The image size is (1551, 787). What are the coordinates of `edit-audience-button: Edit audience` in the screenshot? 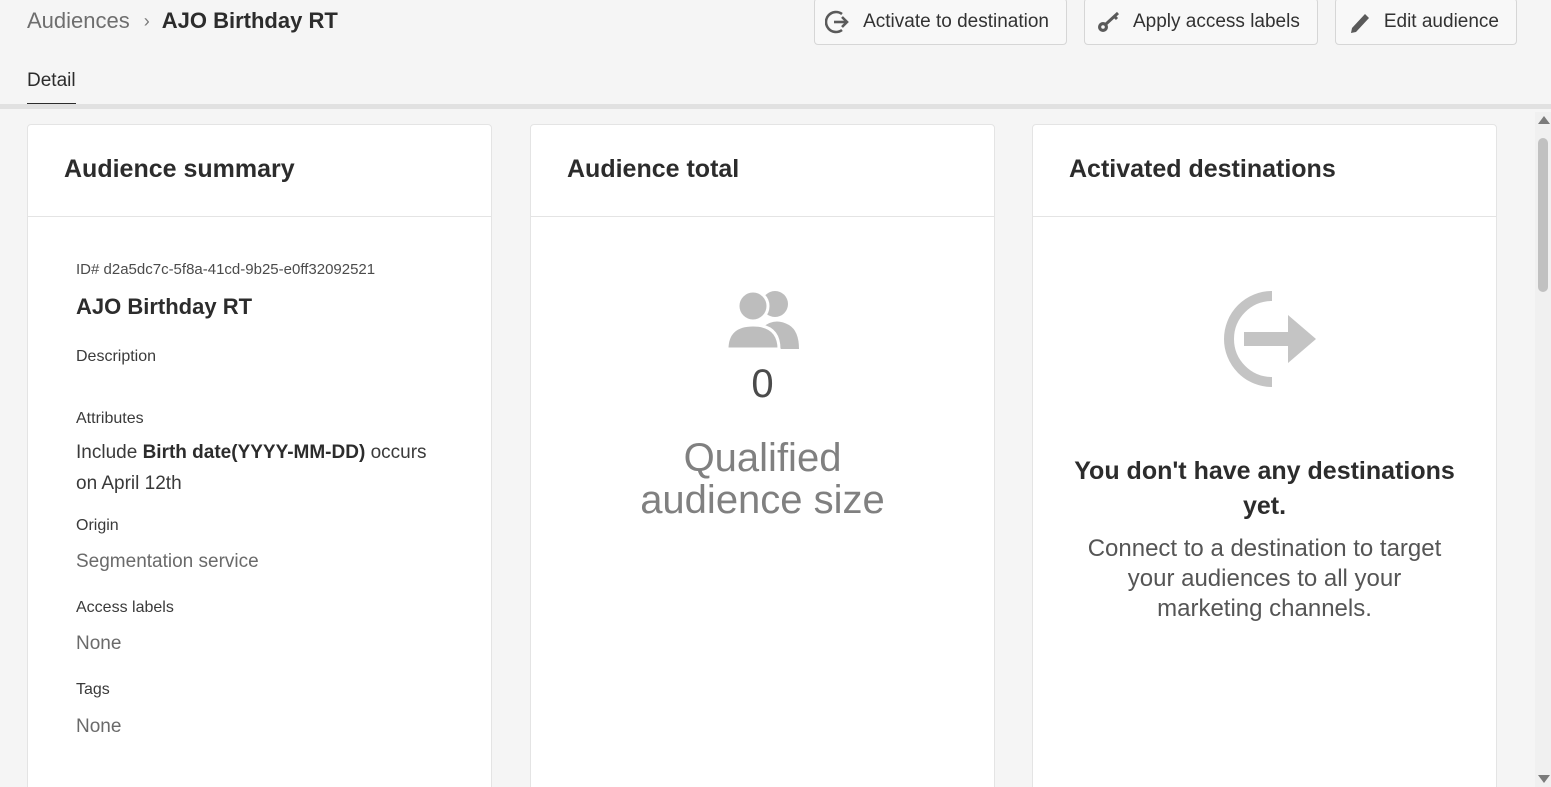 It's located at (1425, 22).